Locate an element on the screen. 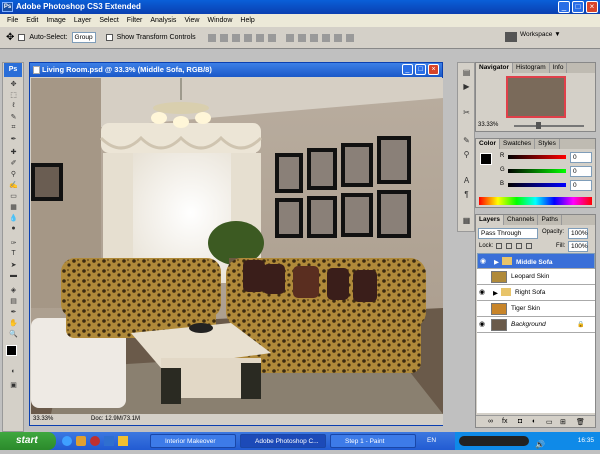 The image size is (600, 454). marquee-tool-icon: ⬚ is located at coordinates (13, 95).